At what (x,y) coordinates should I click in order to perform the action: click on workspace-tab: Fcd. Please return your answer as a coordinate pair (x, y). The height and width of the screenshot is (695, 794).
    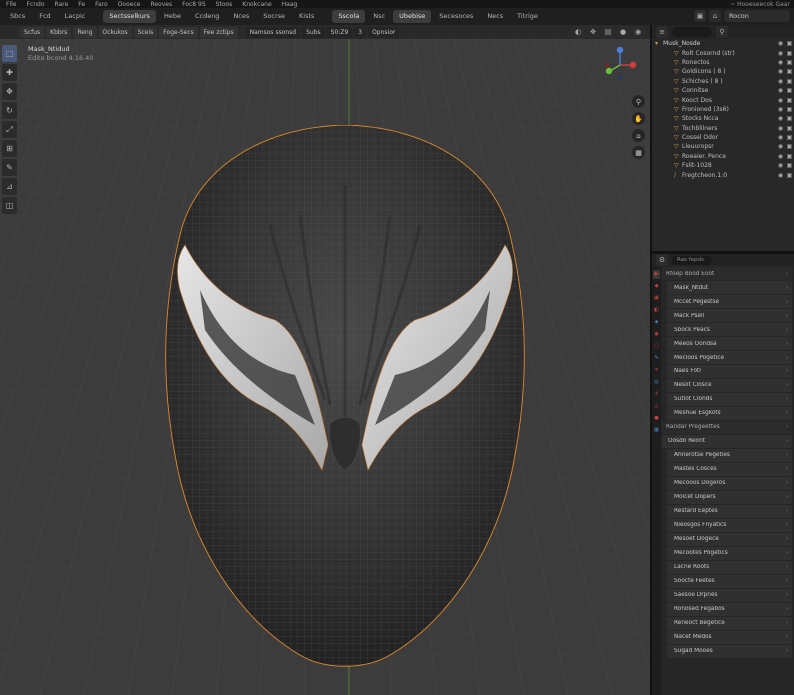
    Looking at the image, I should click on (44, 16).